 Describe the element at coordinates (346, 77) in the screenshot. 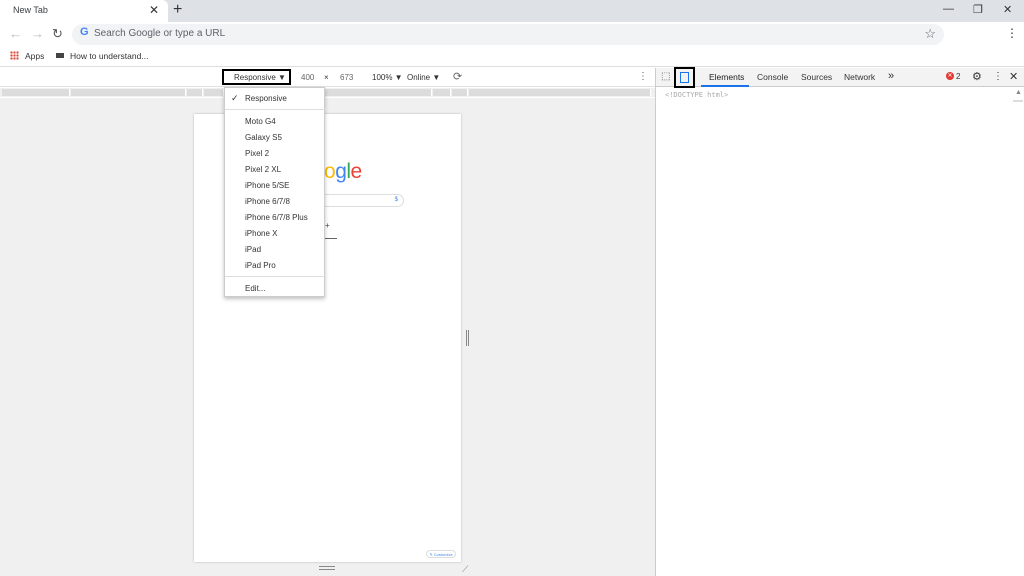

I see `viewport-height-input: 673` at that location.